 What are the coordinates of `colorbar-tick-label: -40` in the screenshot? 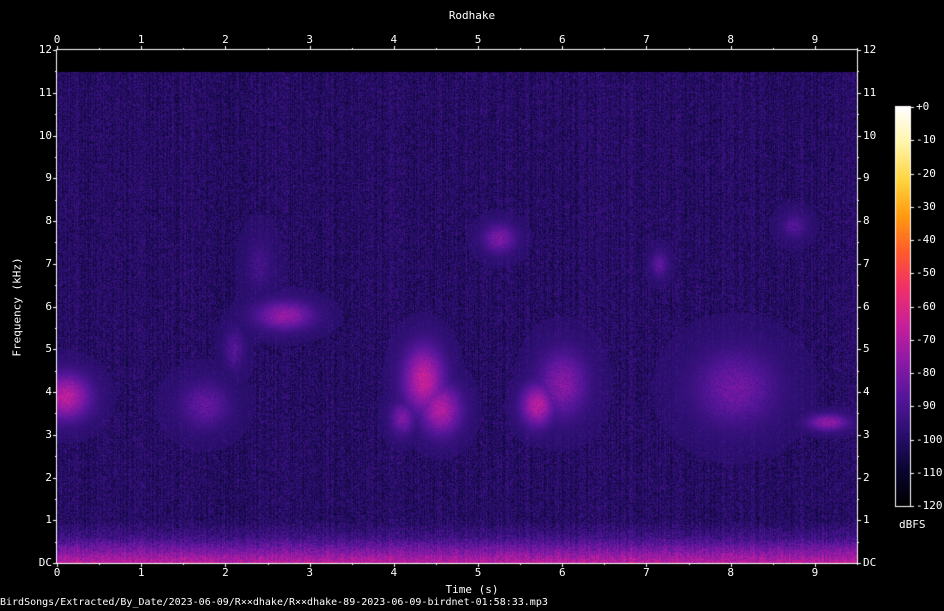 It's located at (926, 239).